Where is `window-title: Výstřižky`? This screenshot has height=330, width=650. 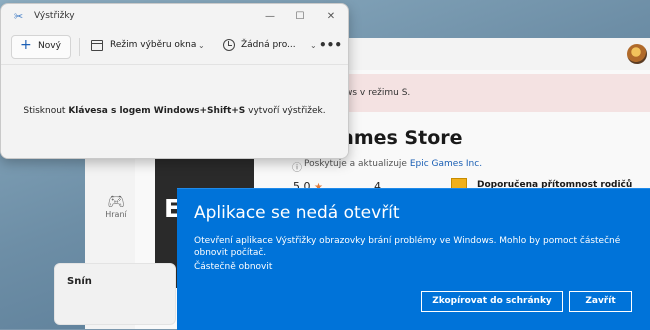 window-title: Výstřižky is located at coordinates (54, 16).